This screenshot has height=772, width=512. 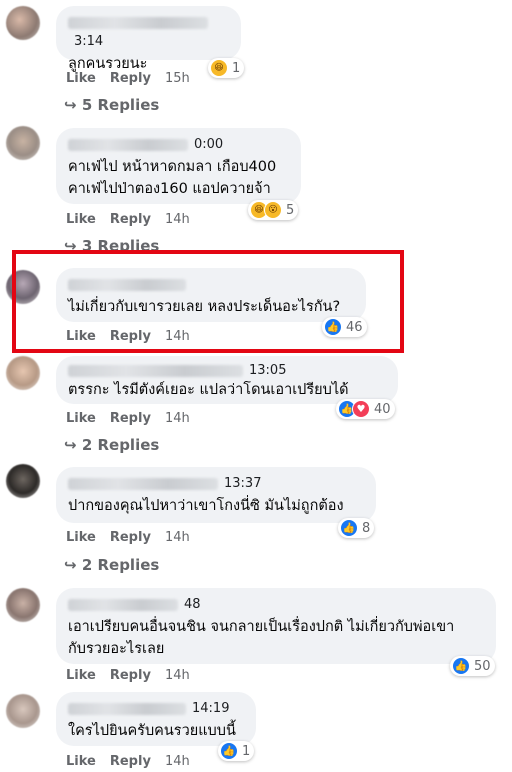 I want to click on view-replies: ↪ 3 Replies, so click(x=111, y=243).